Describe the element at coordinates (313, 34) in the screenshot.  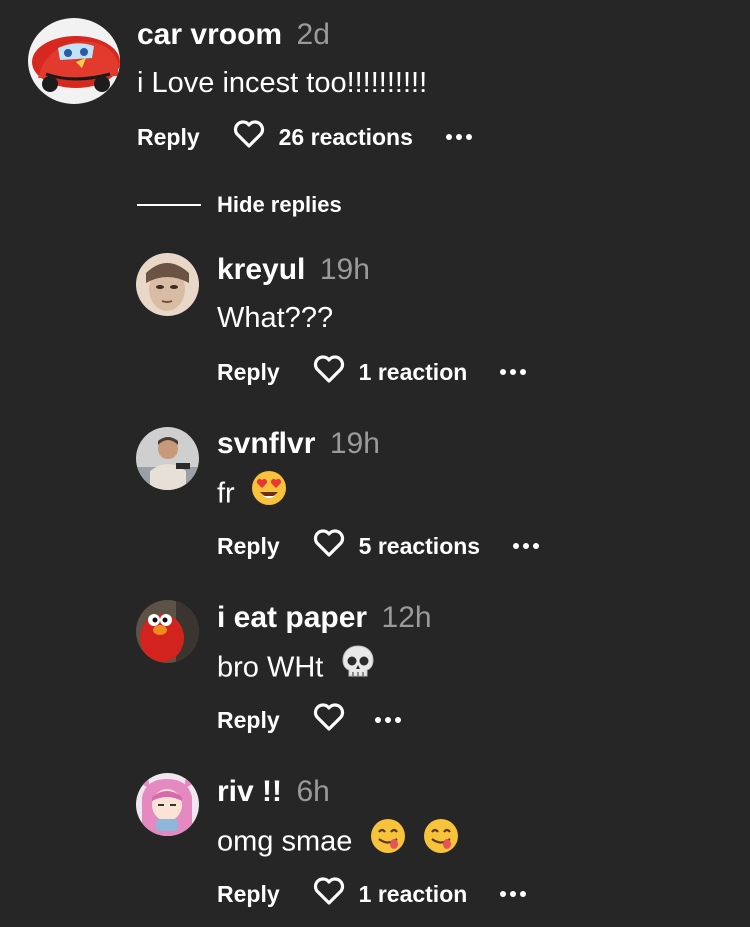
I see `timestamp: 2d` at that location.